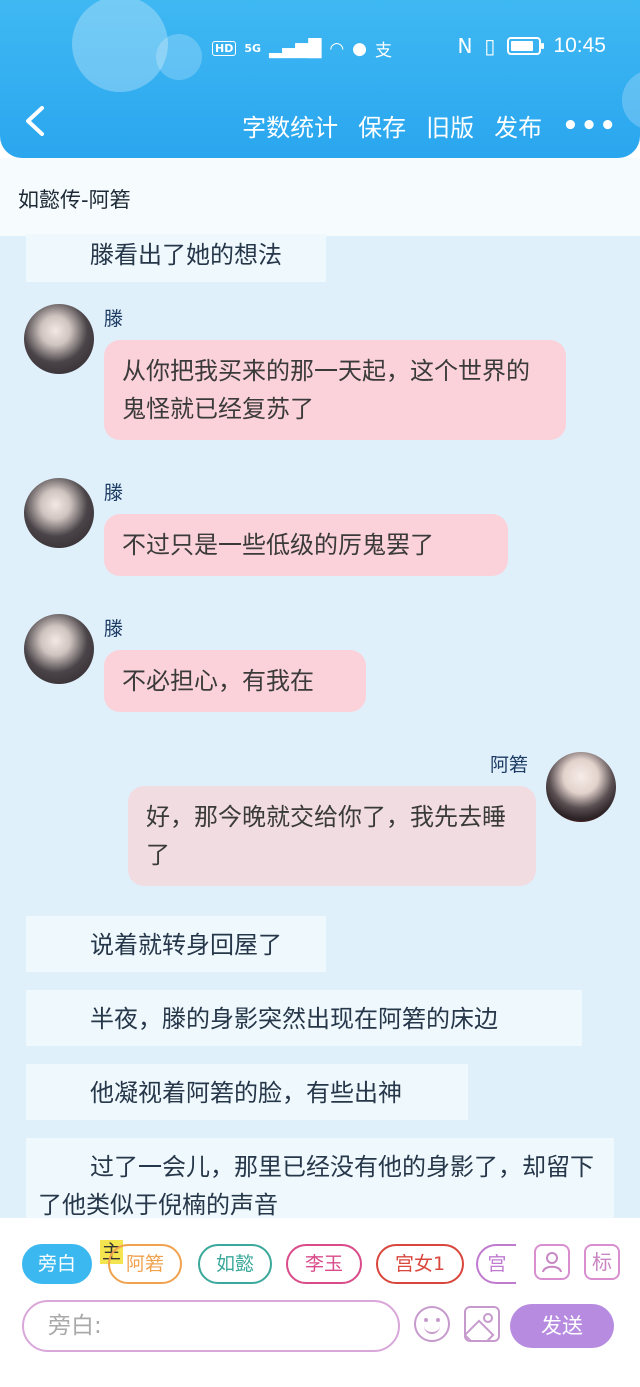  I want to click on image-icon, so click(482, 1324).